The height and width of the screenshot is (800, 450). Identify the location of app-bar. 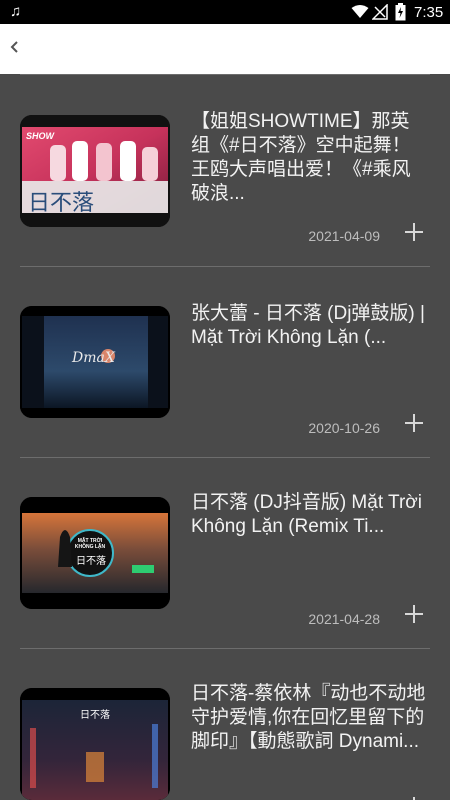
(225, 49).